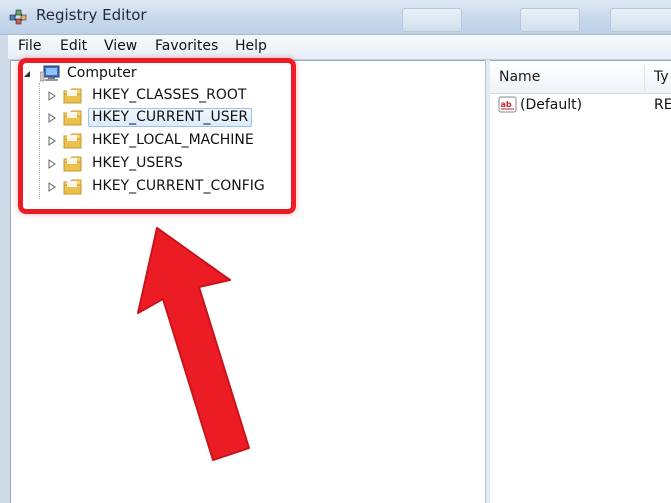 The width and height of the screenshot is (671, 503). Describe the element at coordinates (39, 141) in the screenshot. I see `tree-guide-line` at that location.